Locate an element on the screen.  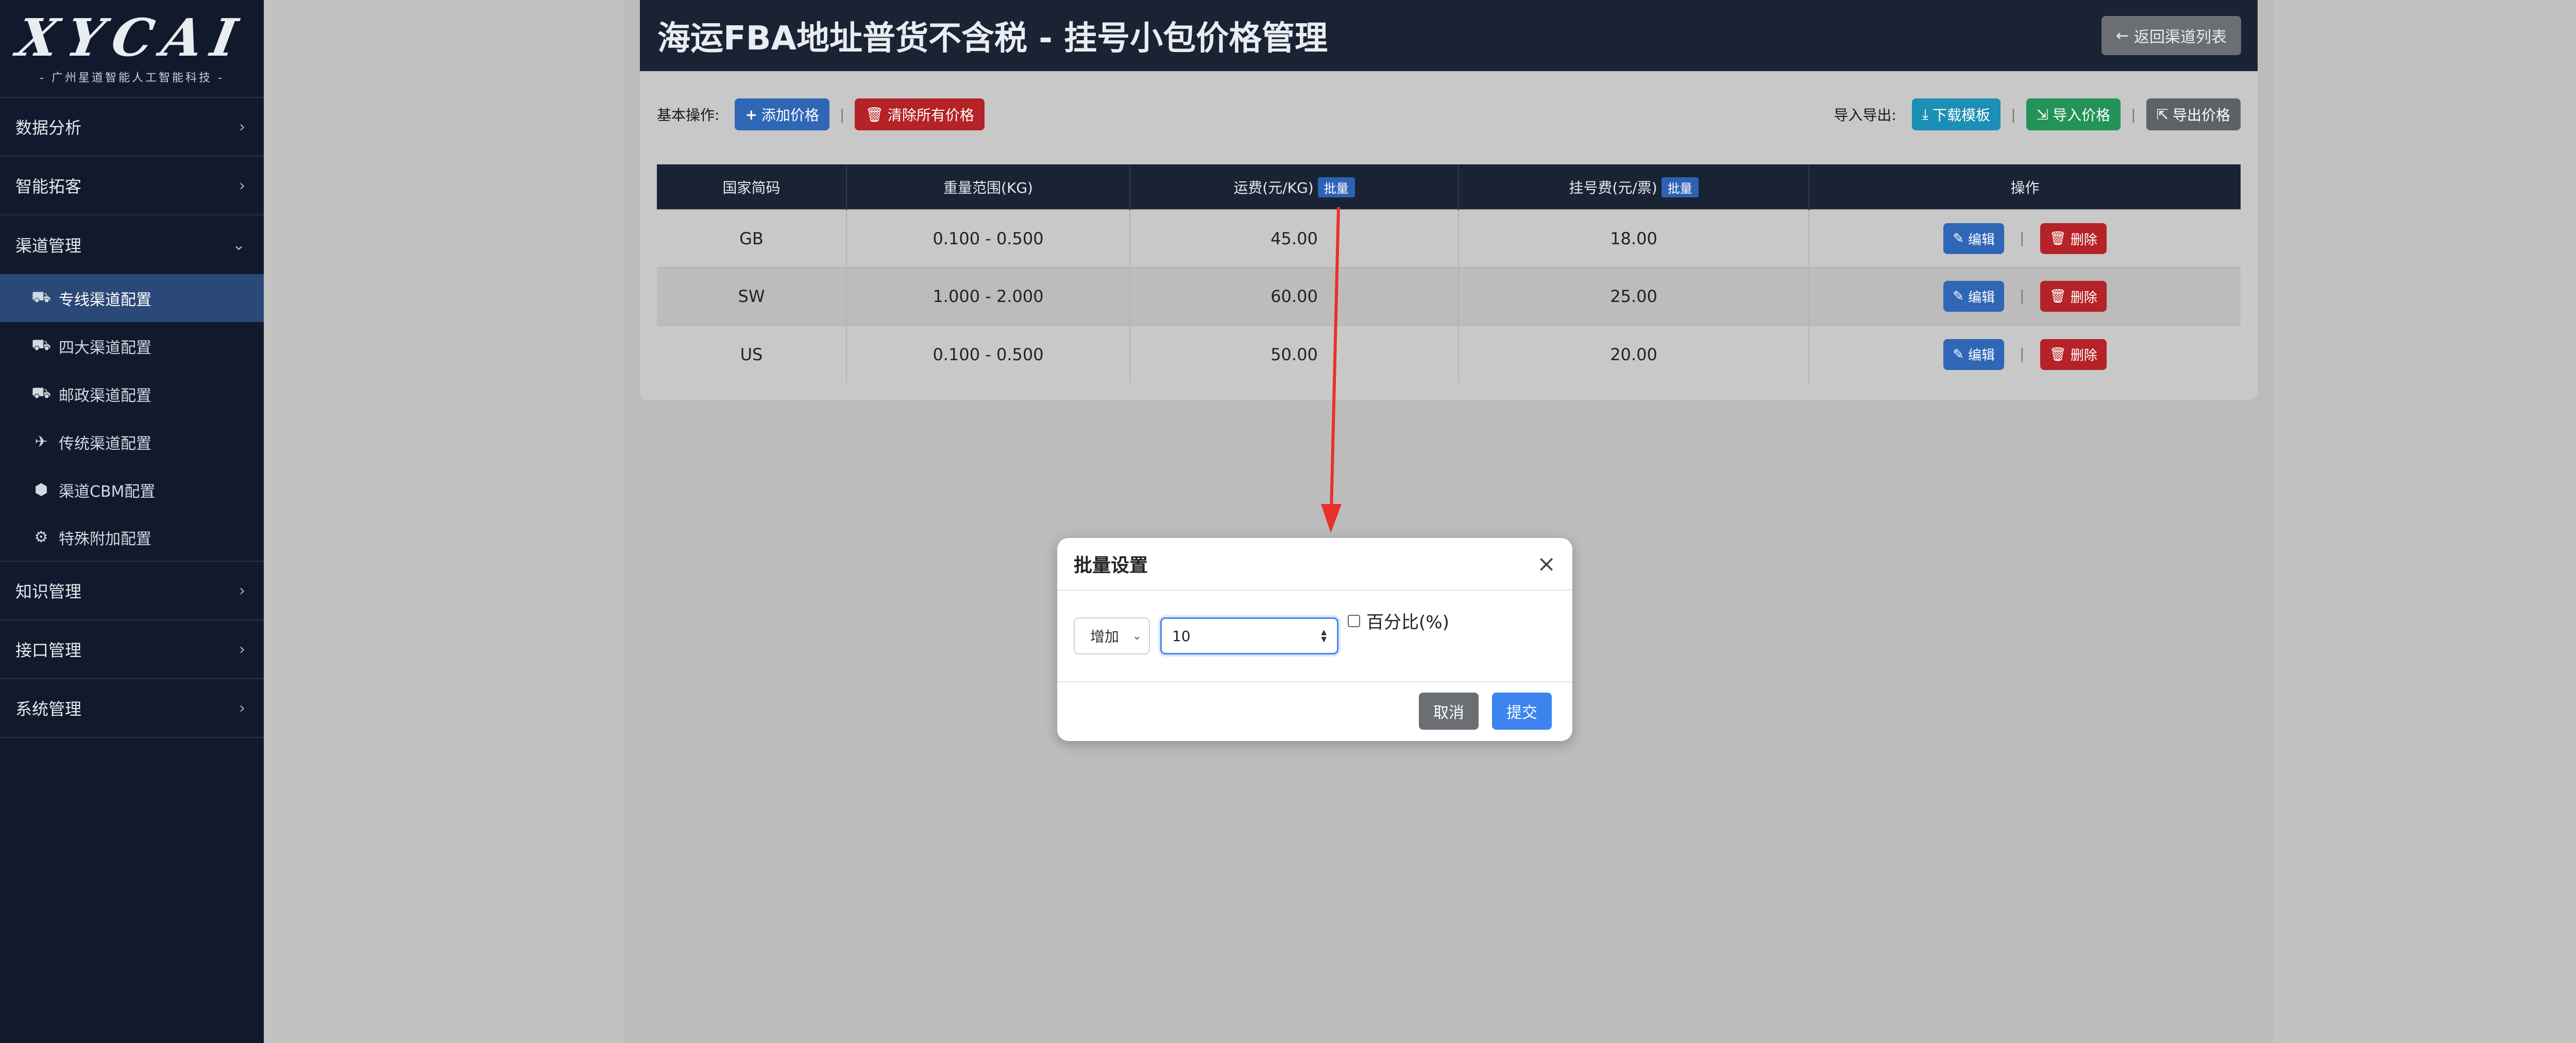
cell-weight: 0.100 - 0.500 is located at coordinates (988, 238).